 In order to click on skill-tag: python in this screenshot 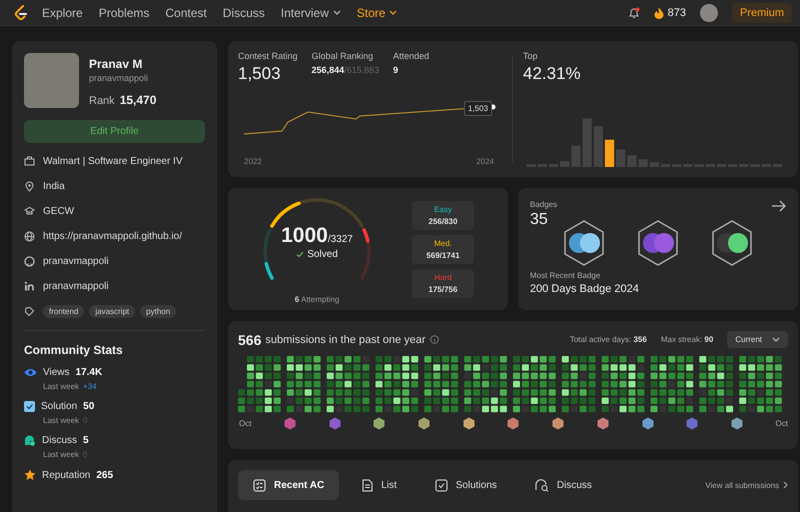, I will do `click(158, 311)`.